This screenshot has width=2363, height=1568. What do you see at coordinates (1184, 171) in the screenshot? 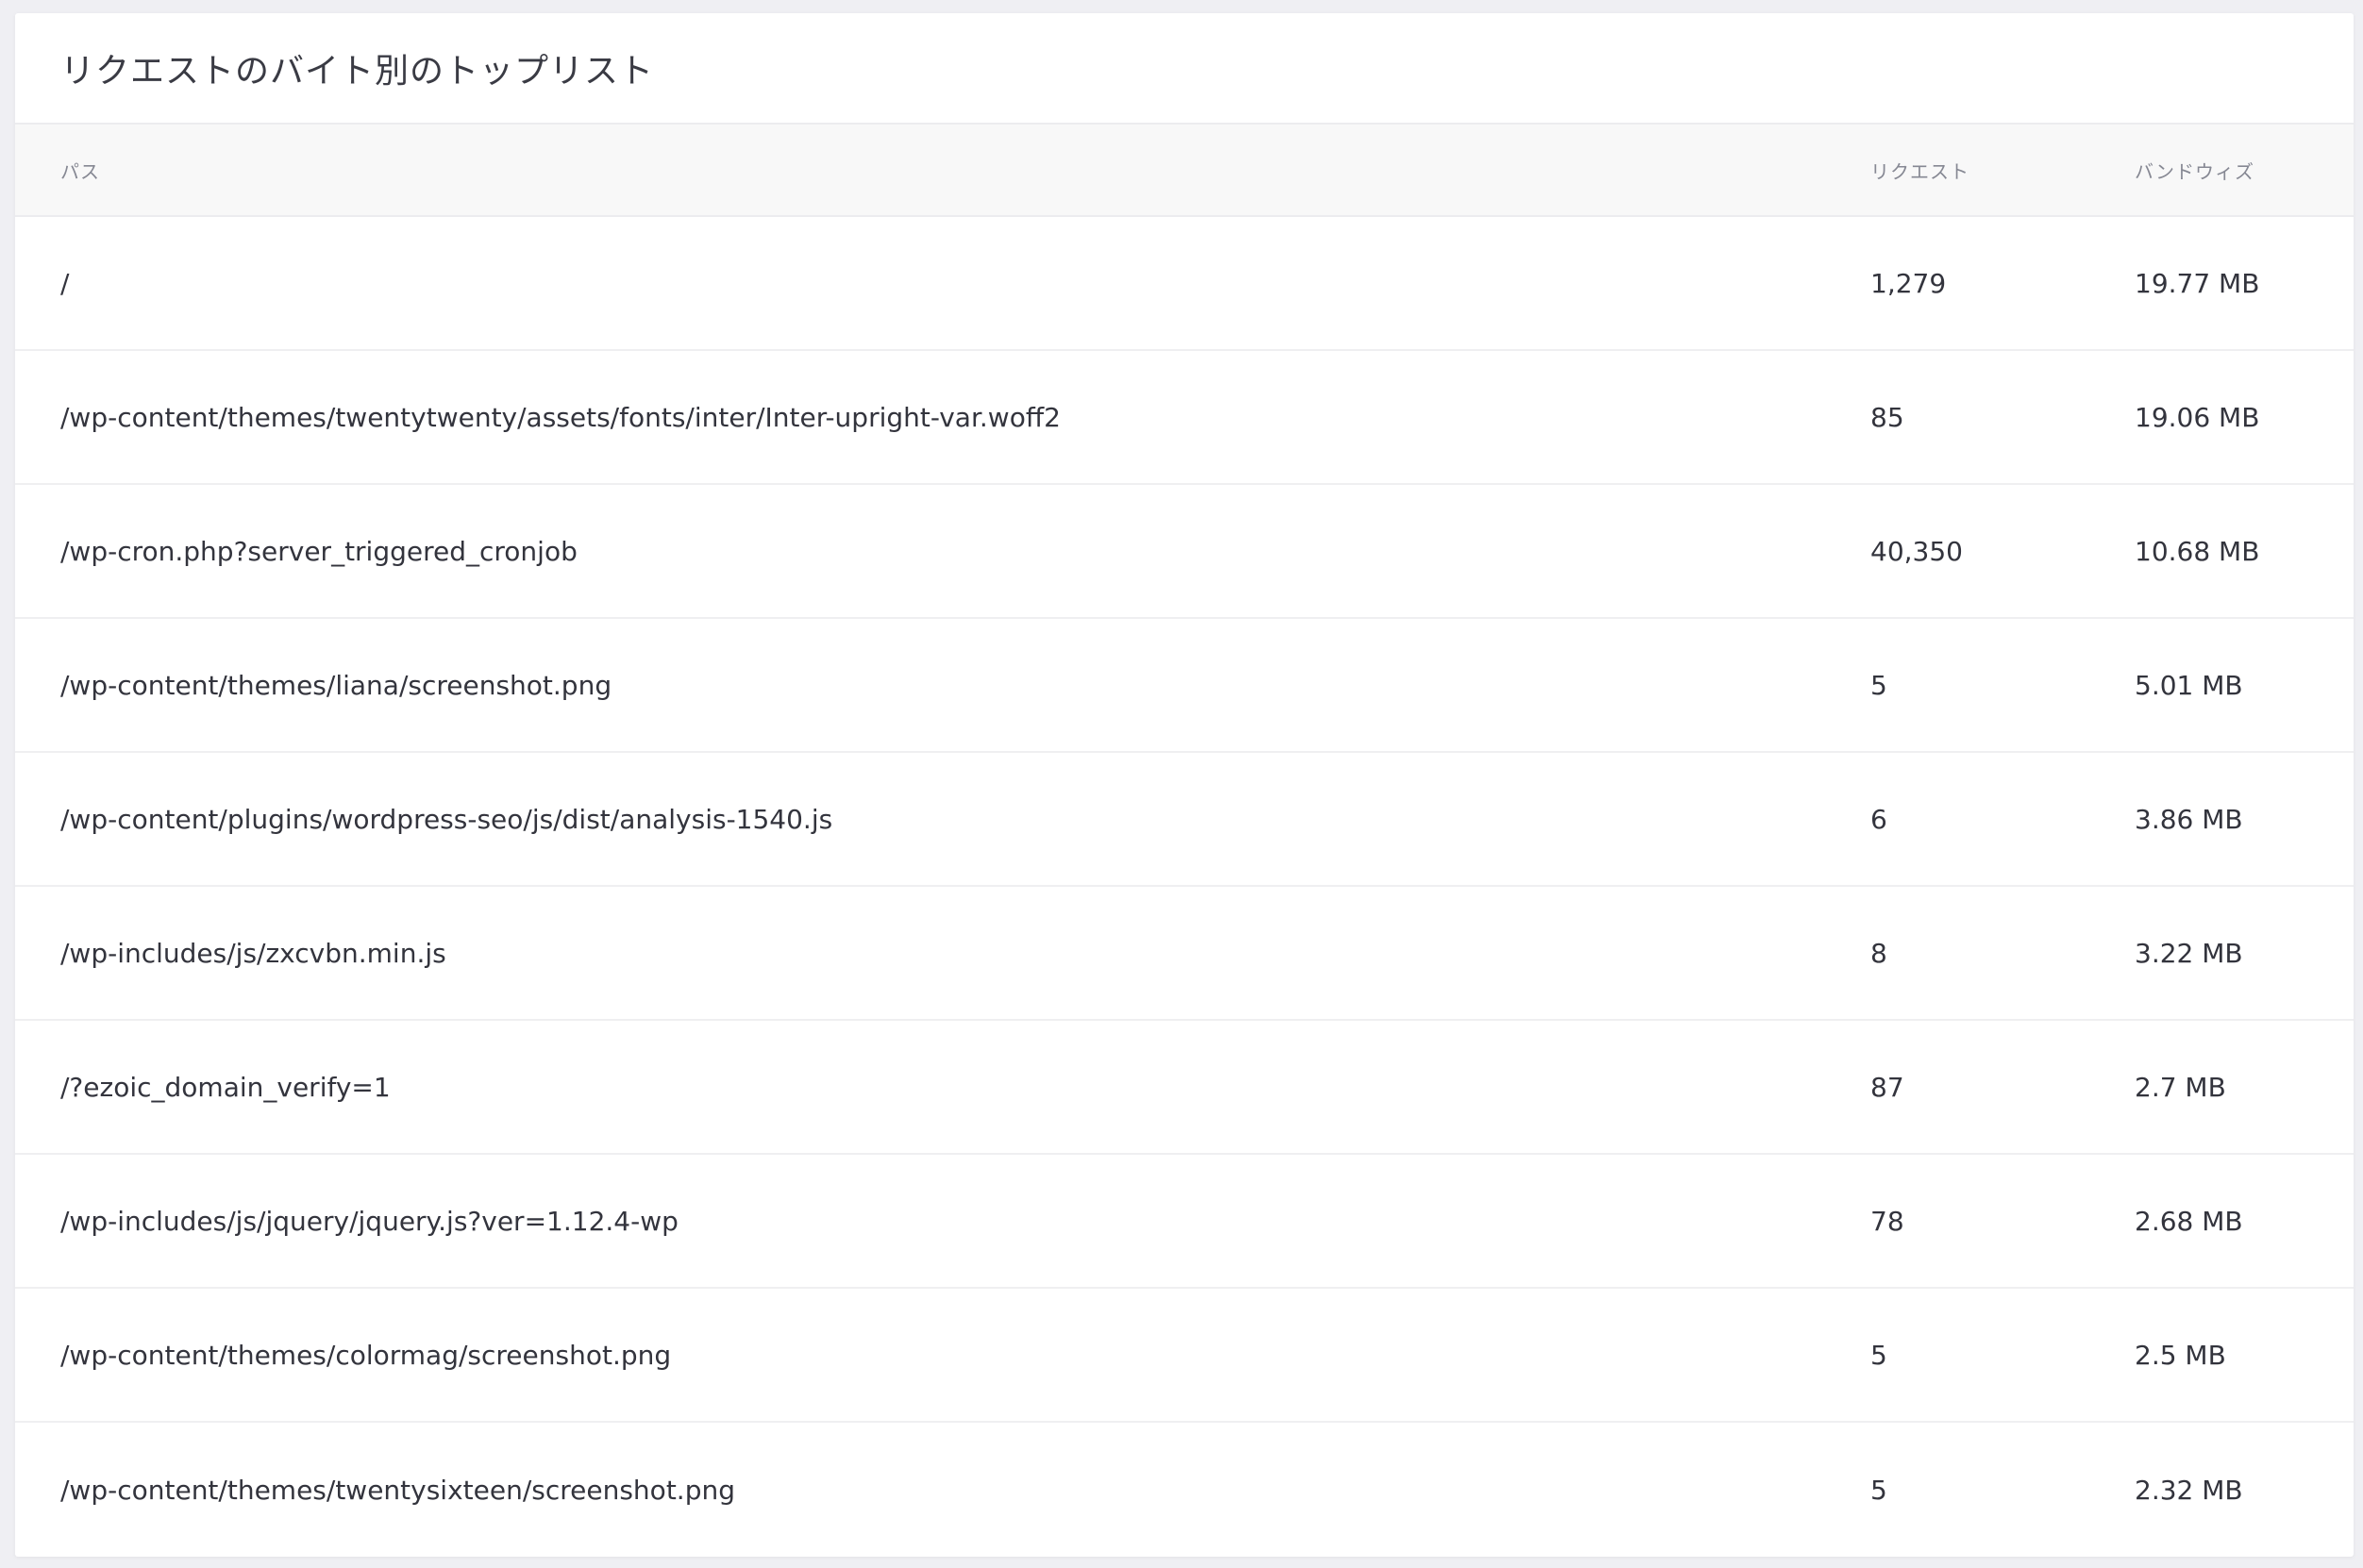
I see `table-header-row: パス リクエスト バンドウィズ` at bounding box center [1184, 171].